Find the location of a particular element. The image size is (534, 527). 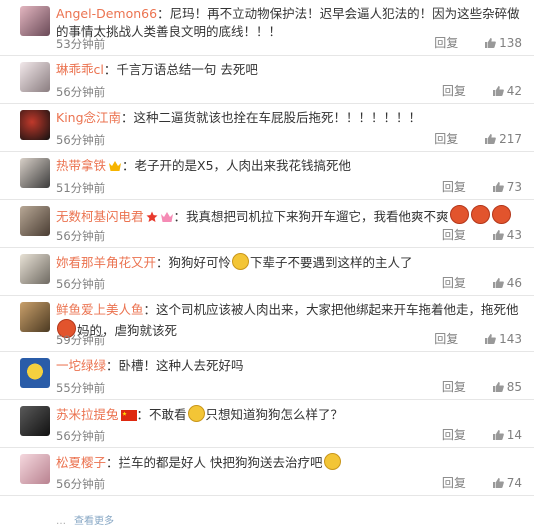

comment-actions: 回复 143 is located at coordinates (478, 338).